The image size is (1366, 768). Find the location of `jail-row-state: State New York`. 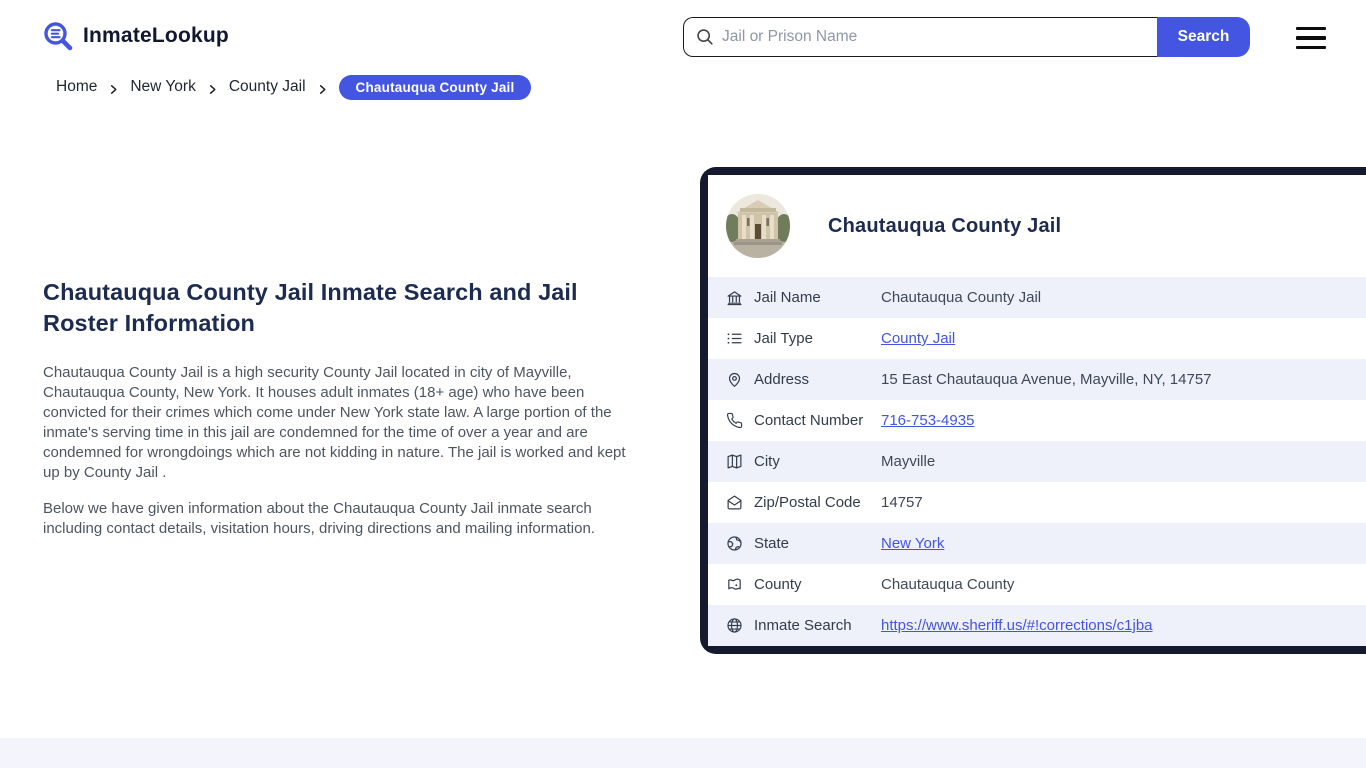

jail-row-state: State New York is located at coordinates (1037, 543).